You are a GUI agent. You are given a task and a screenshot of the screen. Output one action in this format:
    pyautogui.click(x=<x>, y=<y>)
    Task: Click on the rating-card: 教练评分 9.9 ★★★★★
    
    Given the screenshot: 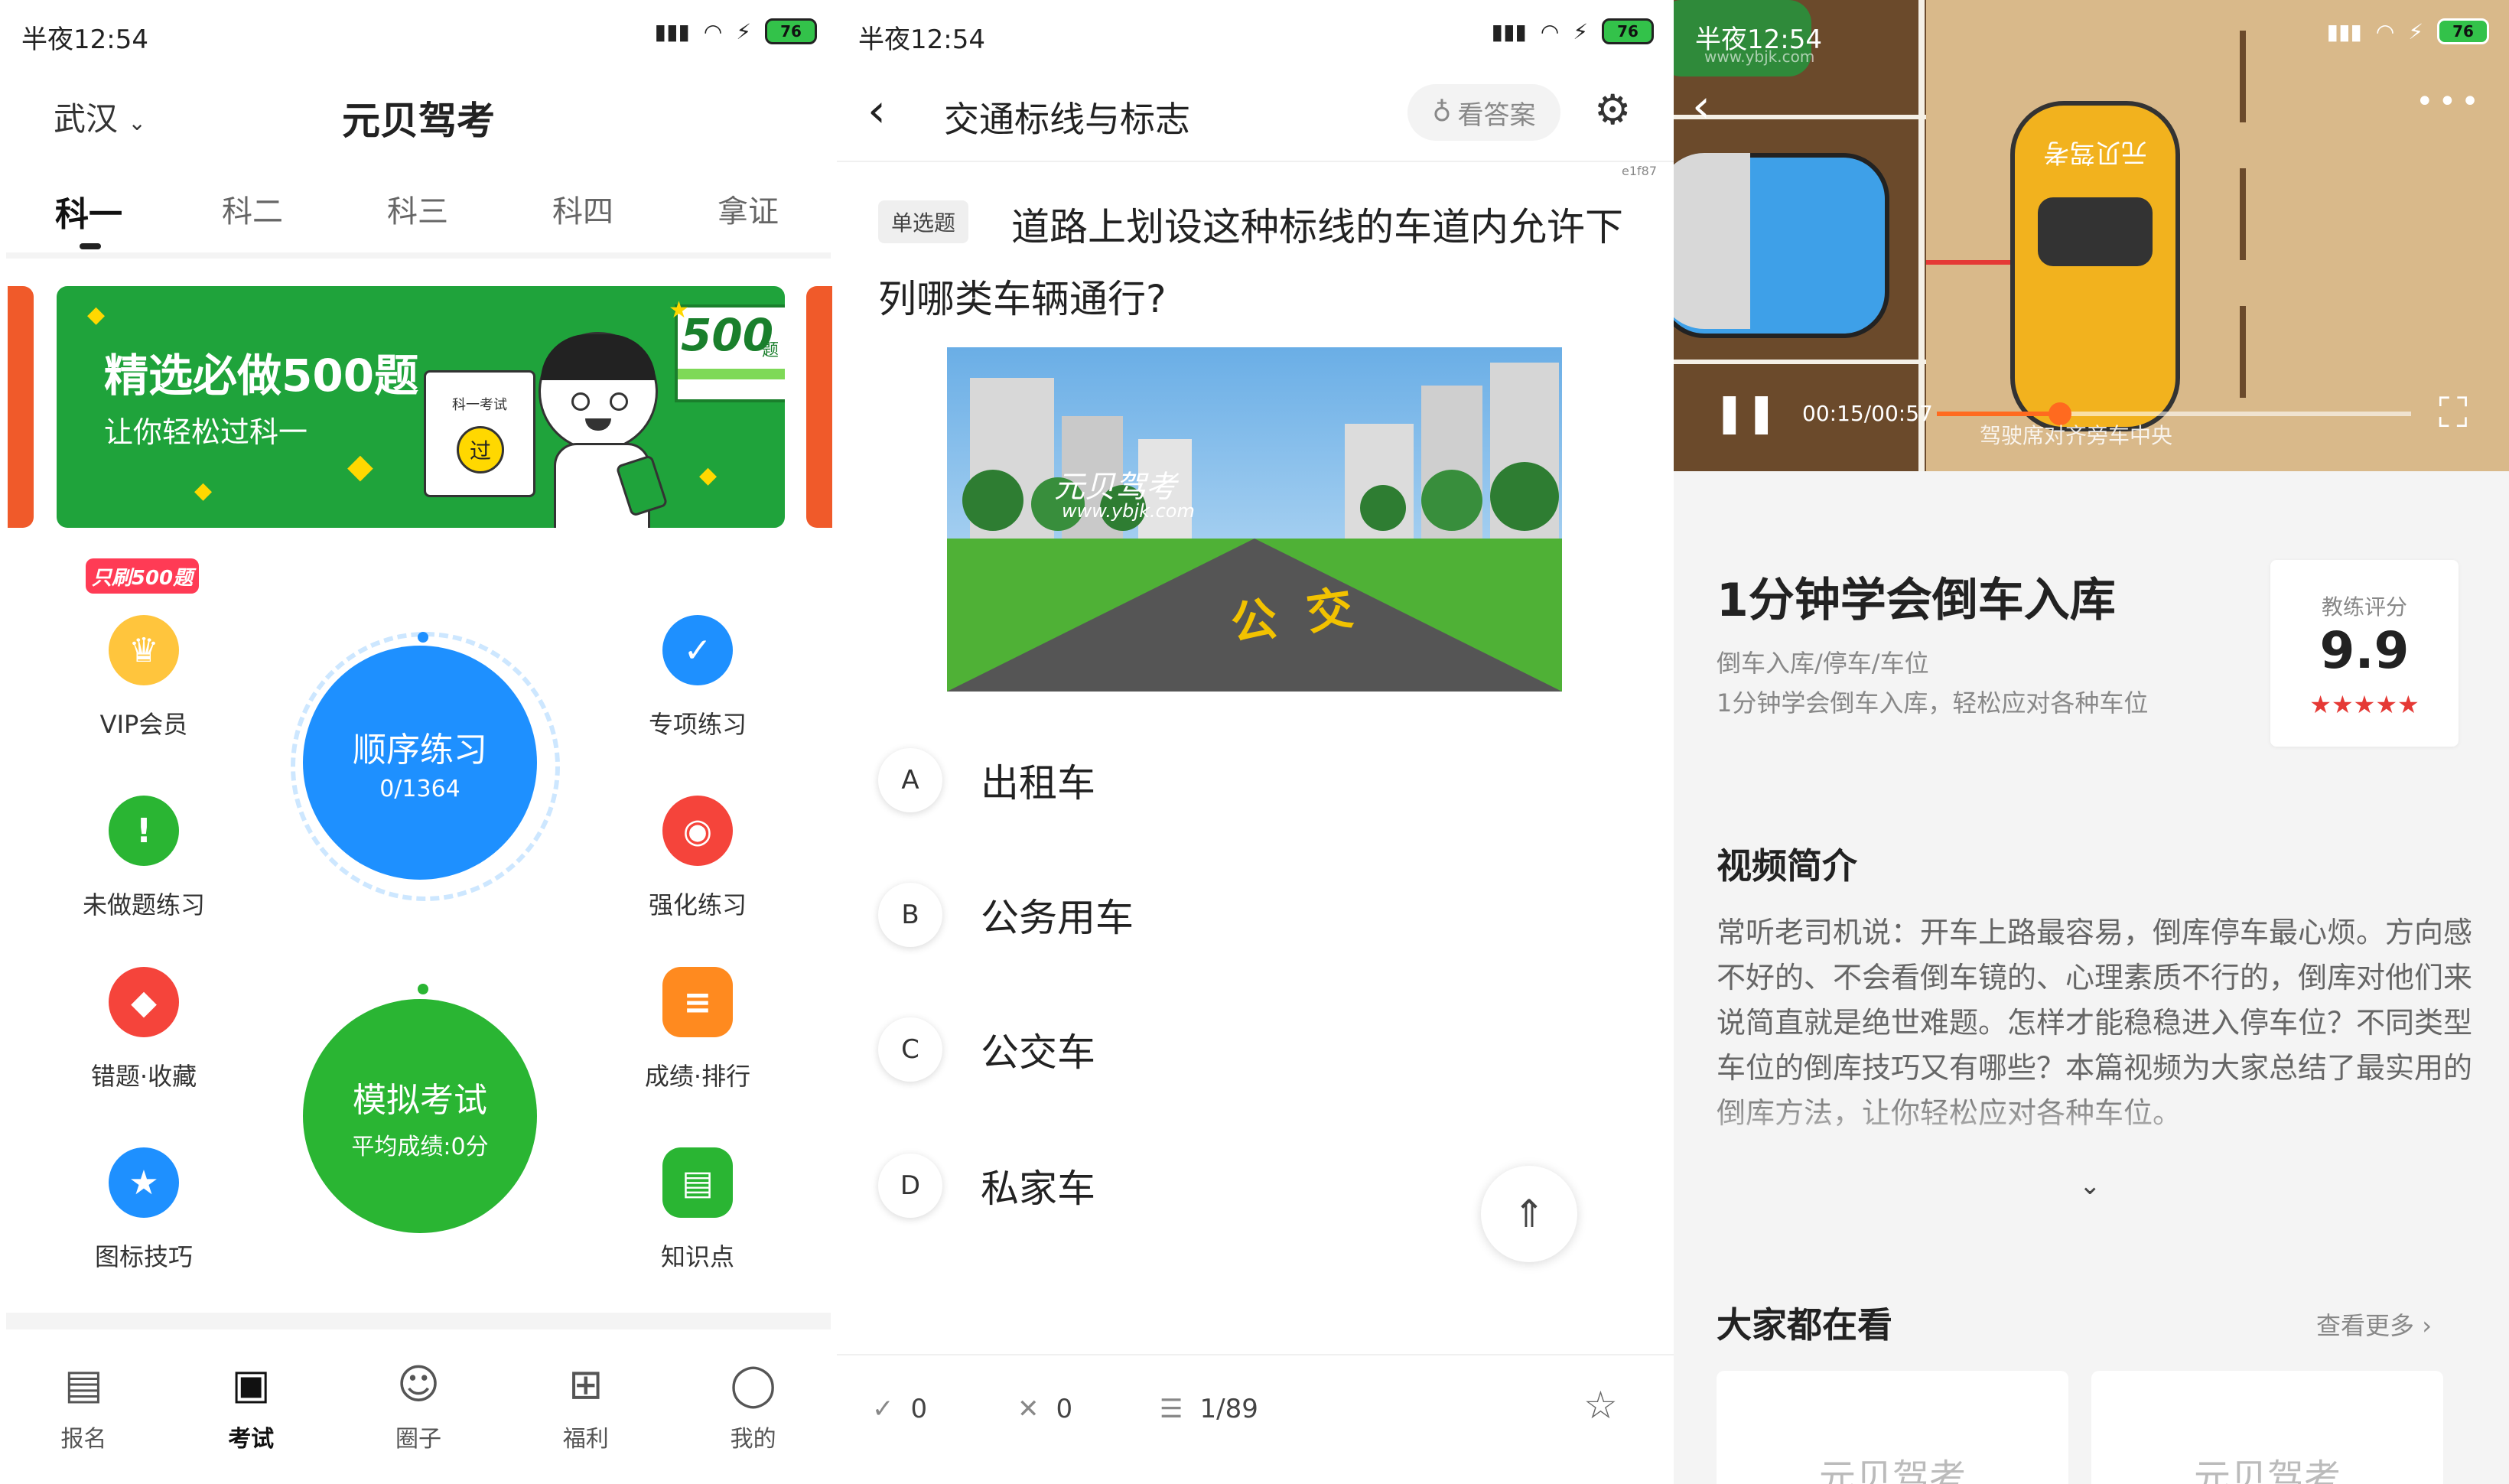 What is the action you would take?
    pyautogui.click(x=2364, y=653)
    